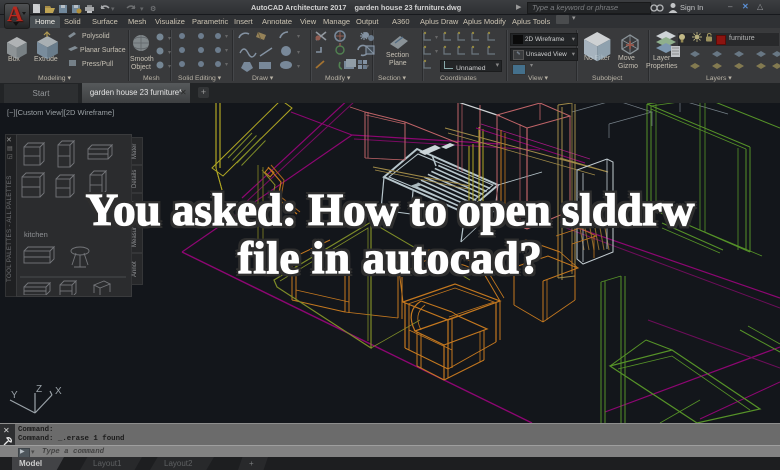 Image resolution: width=780 pixels, height=470 pixels. Describe the element at coordinates (39, 389) in the screenshot. I see `svg-text: Z` at that location.